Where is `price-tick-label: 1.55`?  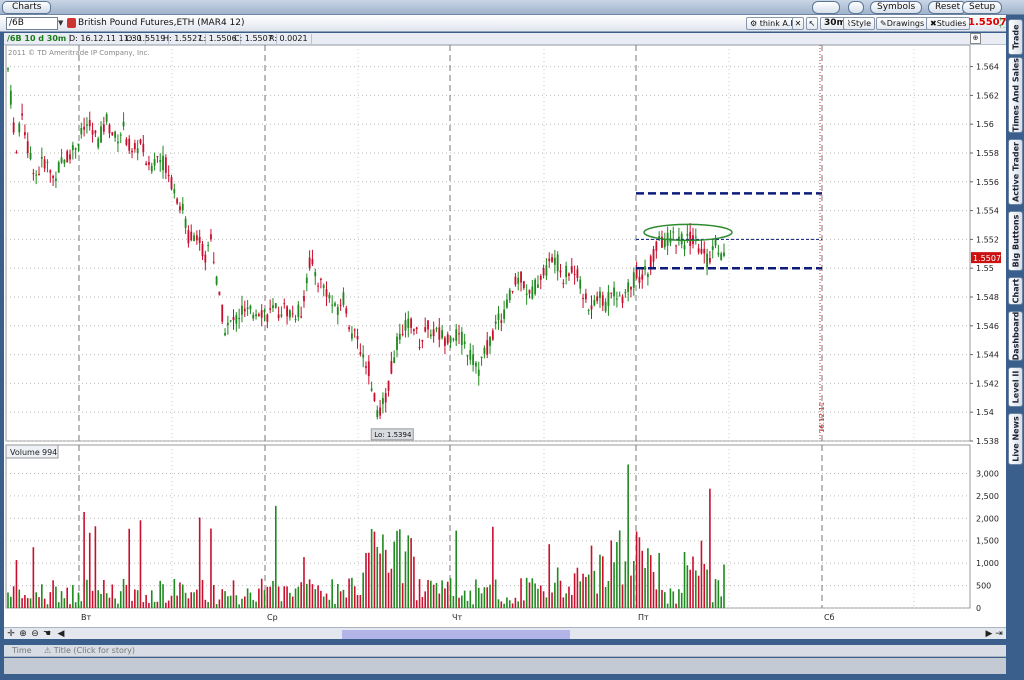
price-tick-label: 1.55 is located at coordinates (985, 268).